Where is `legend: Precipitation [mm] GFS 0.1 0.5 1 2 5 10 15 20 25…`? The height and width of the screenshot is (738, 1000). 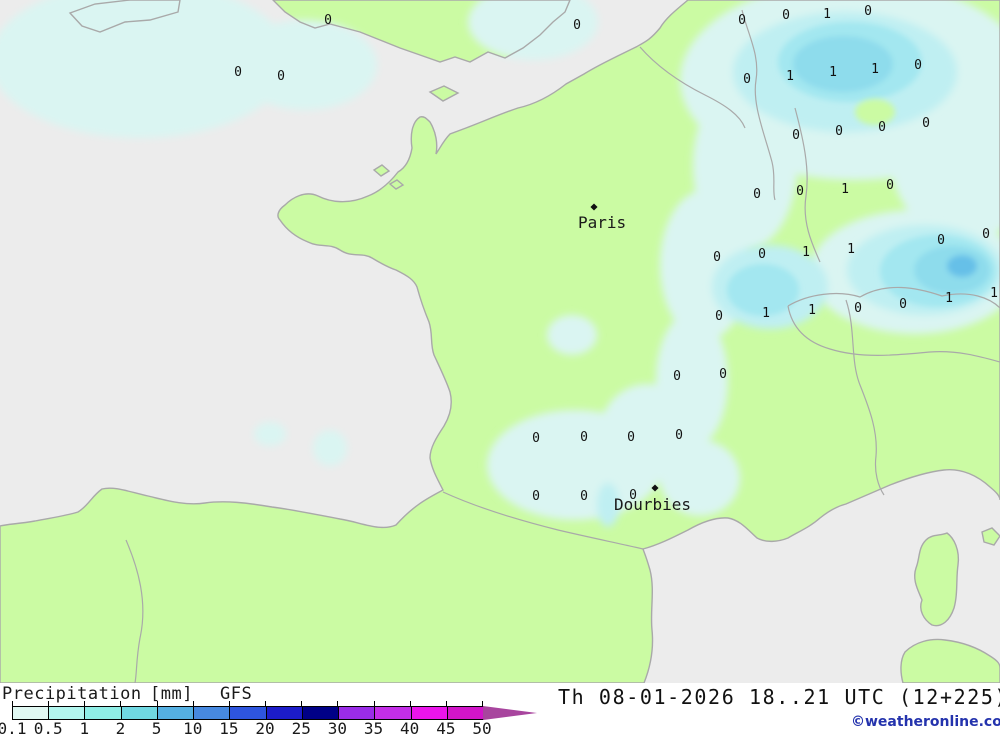 legend: Precipitation [mm] GFS 0.1 0.5 1 2 5 10 15 20 25… is located at coordinates (500, 710).